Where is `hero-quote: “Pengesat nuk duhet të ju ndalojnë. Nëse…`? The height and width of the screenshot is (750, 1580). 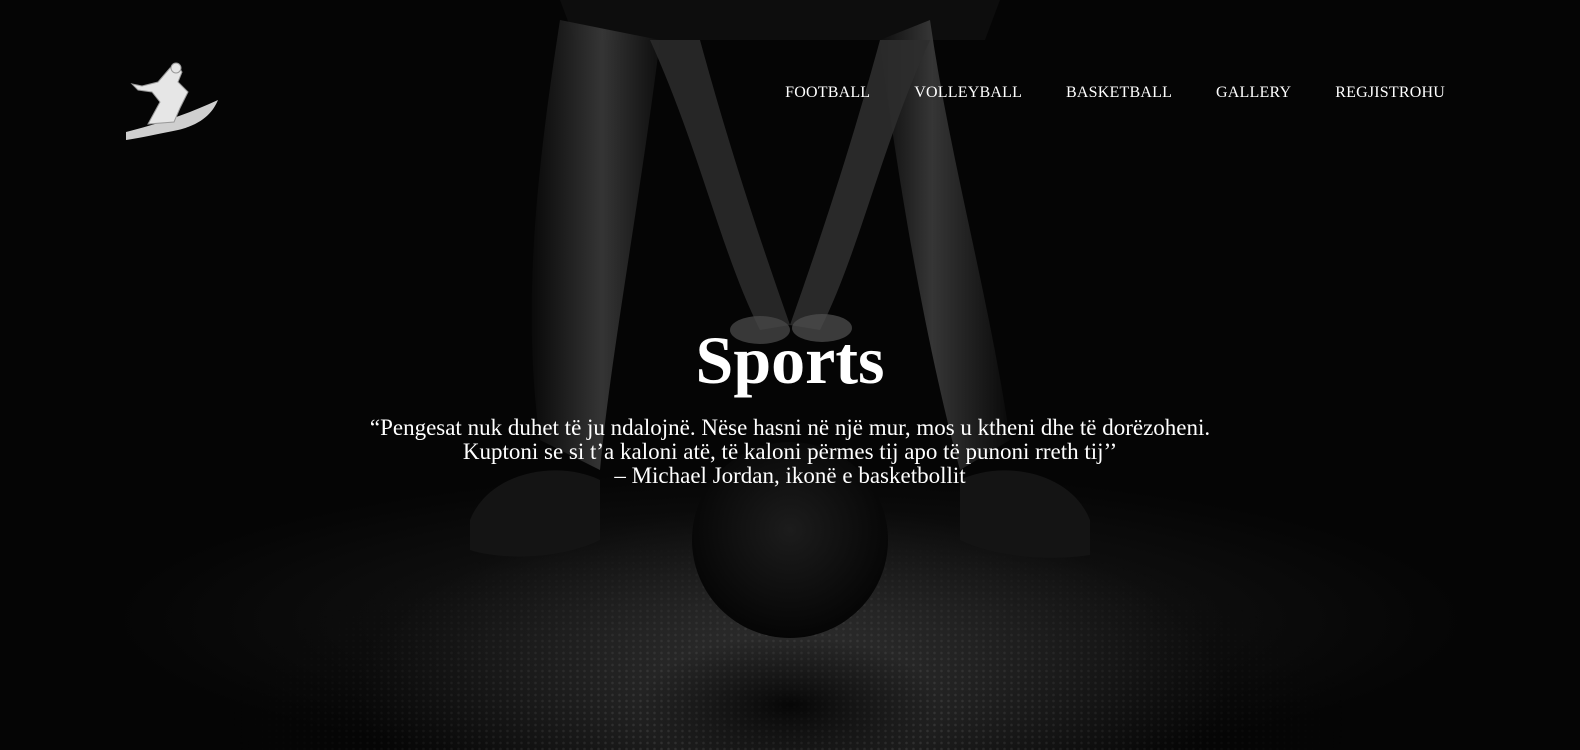
hero-quote: “Pengesat nuk duhet të ju ndalojnë. Nëse… is located at coordinates (790, 452).